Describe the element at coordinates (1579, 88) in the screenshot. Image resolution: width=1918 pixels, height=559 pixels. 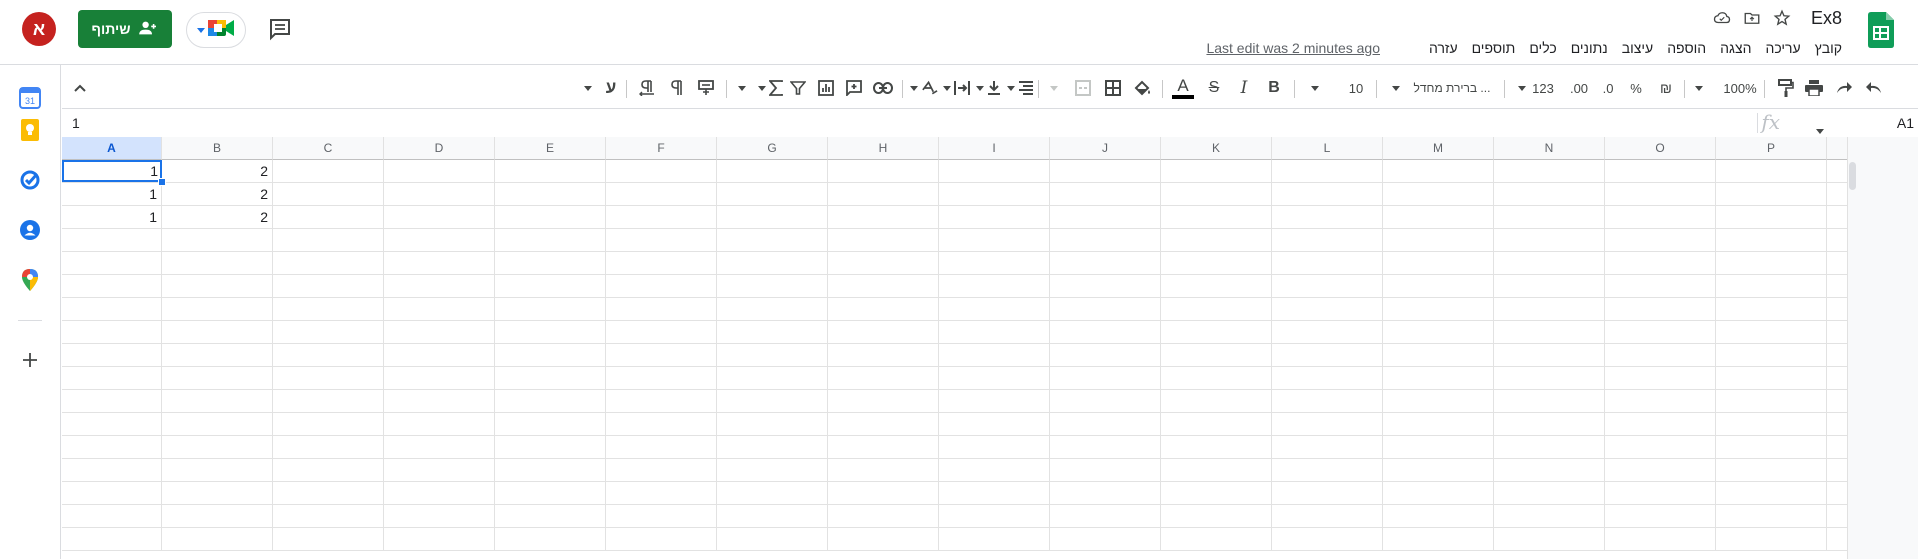
I see `increase-decimal-button: .00` at that location.